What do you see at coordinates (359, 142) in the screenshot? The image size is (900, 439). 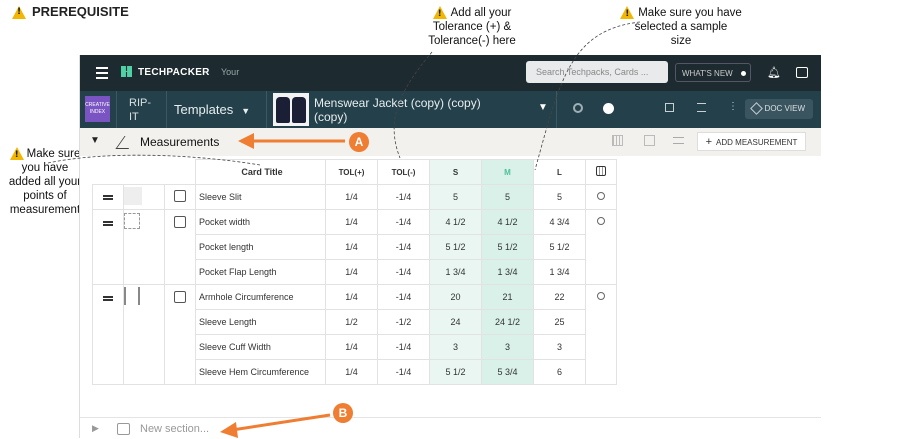 I see `callout-a-badge: A` at bounding box center [359, 142].